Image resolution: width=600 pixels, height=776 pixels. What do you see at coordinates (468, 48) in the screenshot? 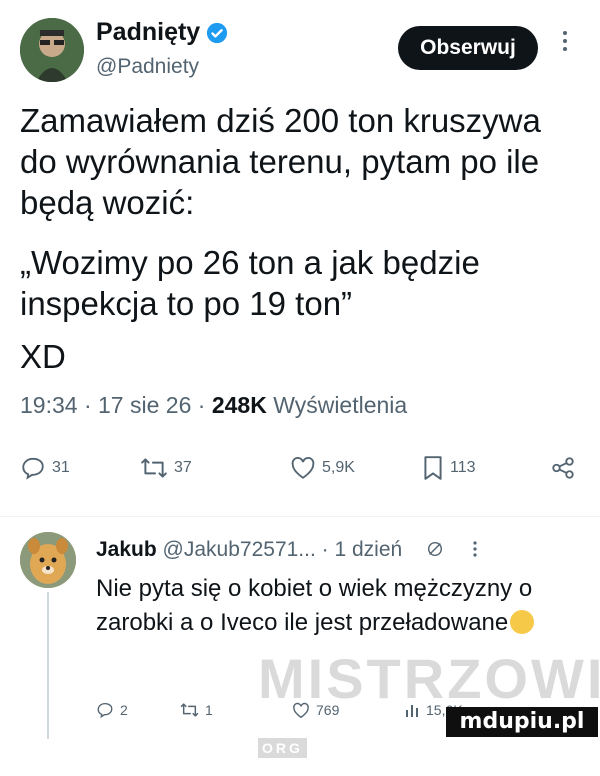
I see `follow-button: Obserwuj` at bounding box center [468, 48].